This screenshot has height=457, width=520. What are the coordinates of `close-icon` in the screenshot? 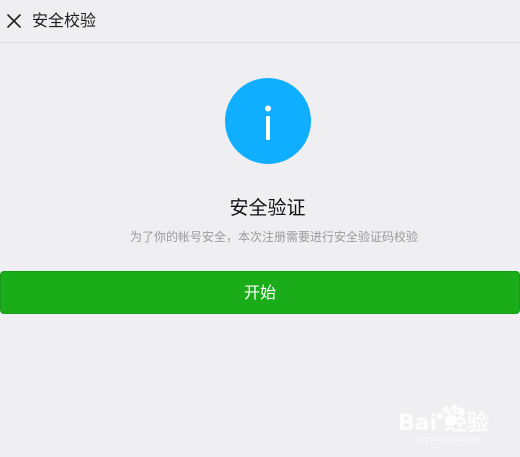 It's located at (14, 21).